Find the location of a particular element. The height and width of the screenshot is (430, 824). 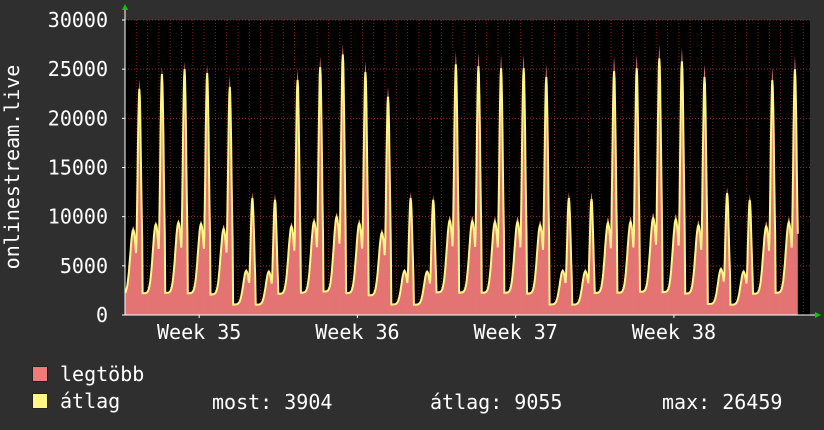

y-tick-labels: 0 5000 10000 15000 20000 25000 30000 is located at coordinates (78, 167).